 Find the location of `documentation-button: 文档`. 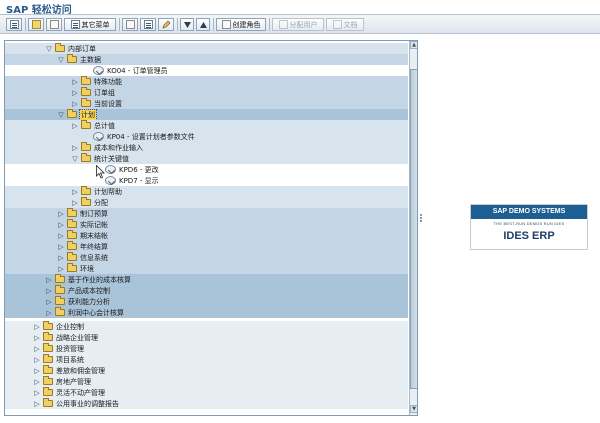

documentation-button: 文档 is located at coordinates (345, 24).